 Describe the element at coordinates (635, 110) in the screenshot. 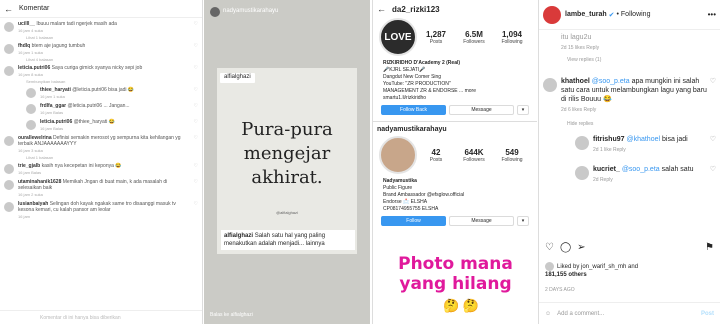

I see `comment-meta: 2d 6 likes Reply` at that location.